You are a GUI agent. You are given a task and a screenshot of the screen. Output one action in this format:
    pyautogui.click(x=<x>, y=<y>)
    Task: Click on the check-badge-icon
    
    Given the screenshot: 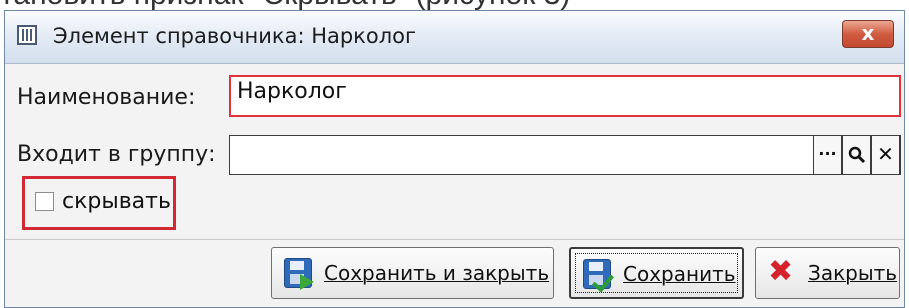 What is the action you would take?
    pyautogui.click(x=603, y=281)
    